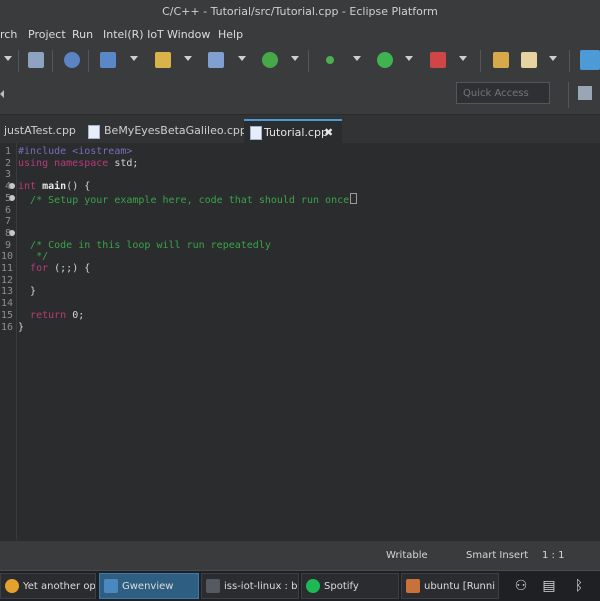 Image resolution: width=600 pixels, height=601 pixels. Describe the element at coordinates (529, 60) in the screenshot. I see `pen-icon` at that location.